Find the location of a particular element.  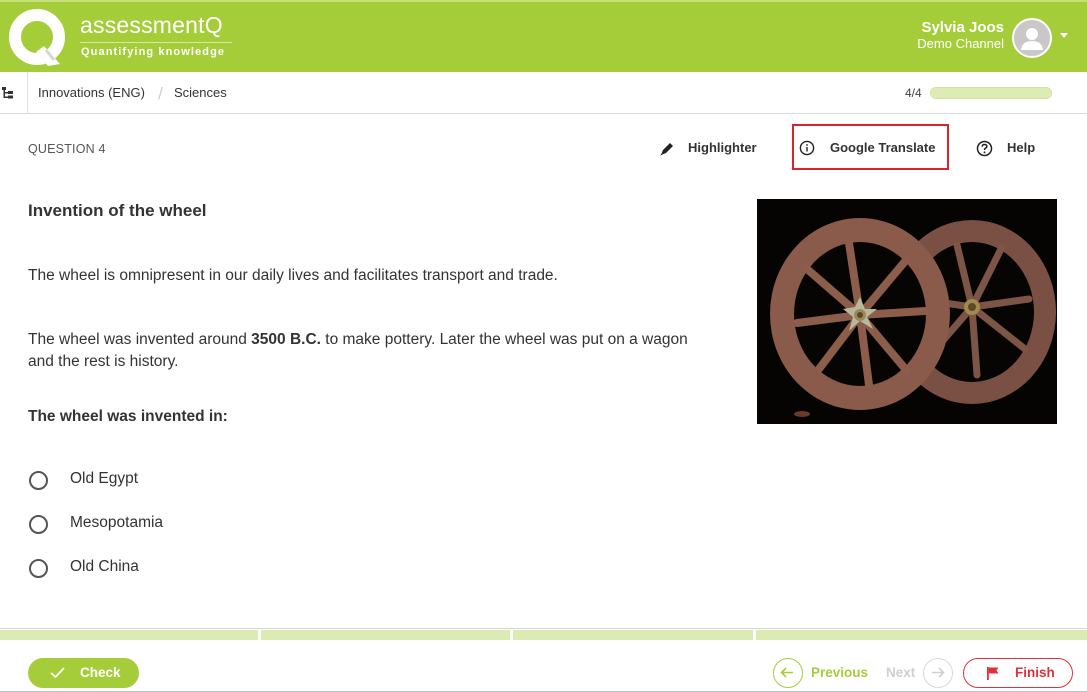

user-menu-caret-icon is located at coordinates (1064, 35).